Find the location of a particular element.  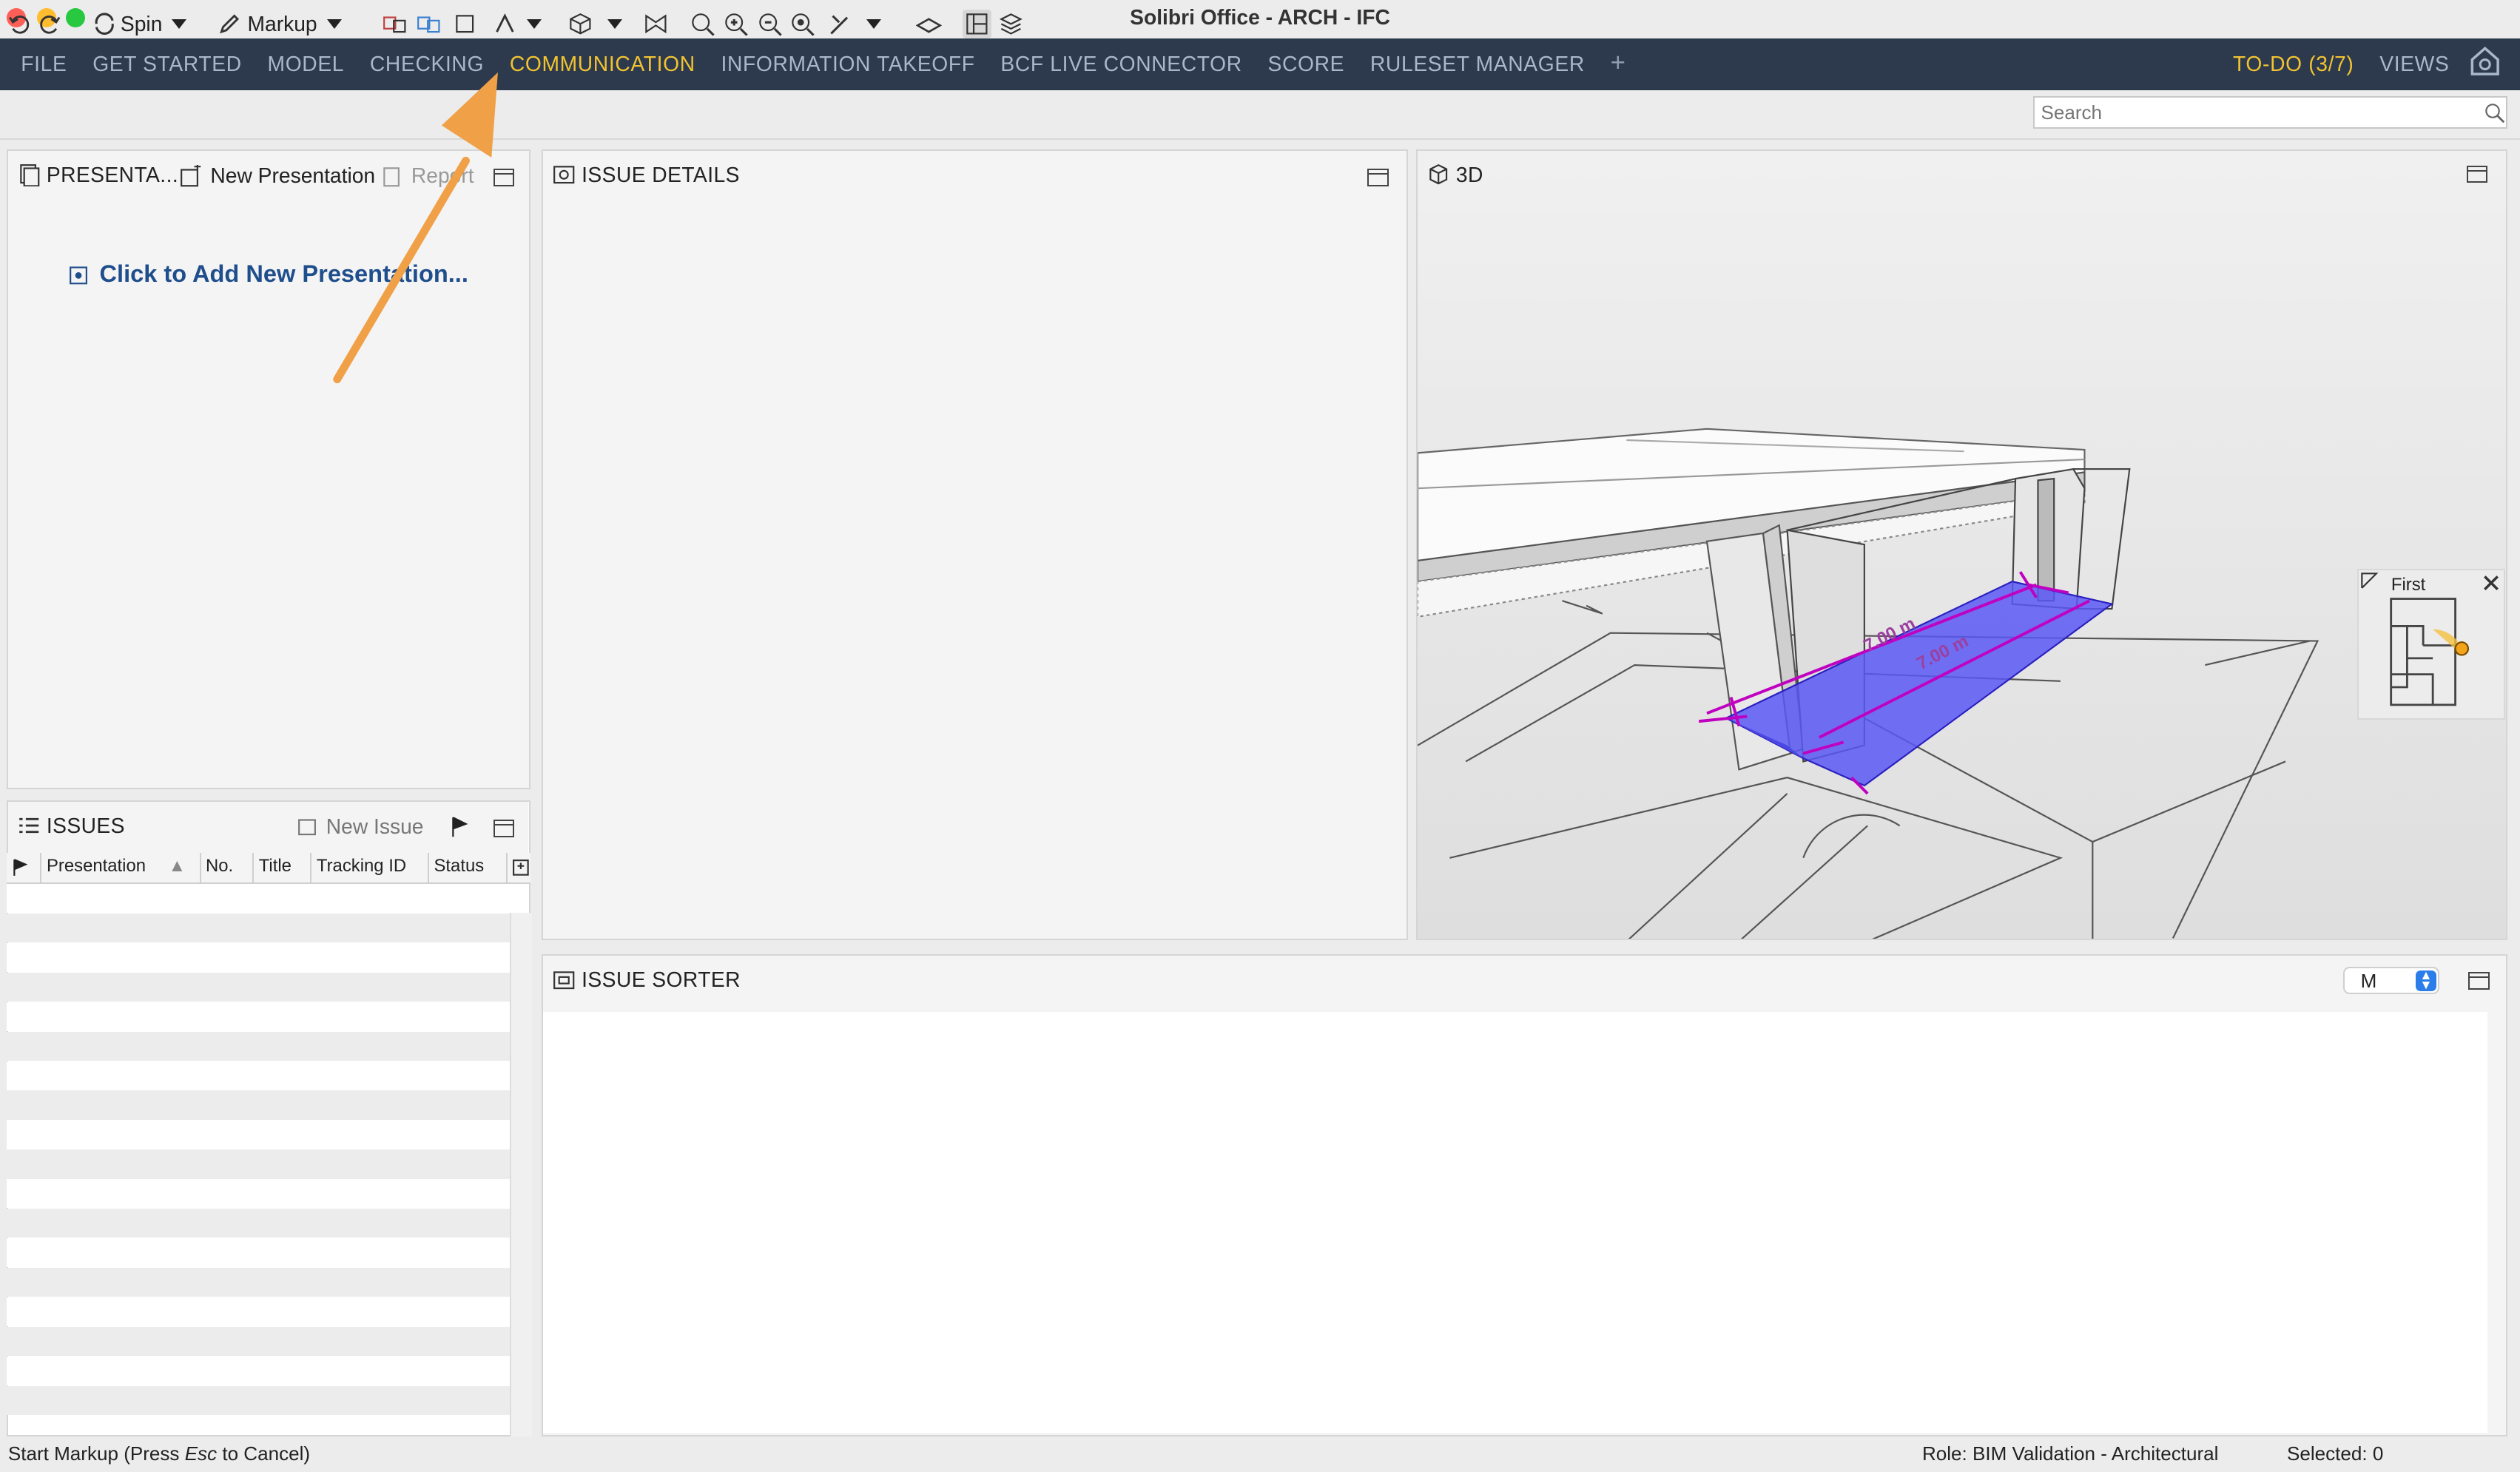

zoom-in-icon is located at coordinates (736, 24).